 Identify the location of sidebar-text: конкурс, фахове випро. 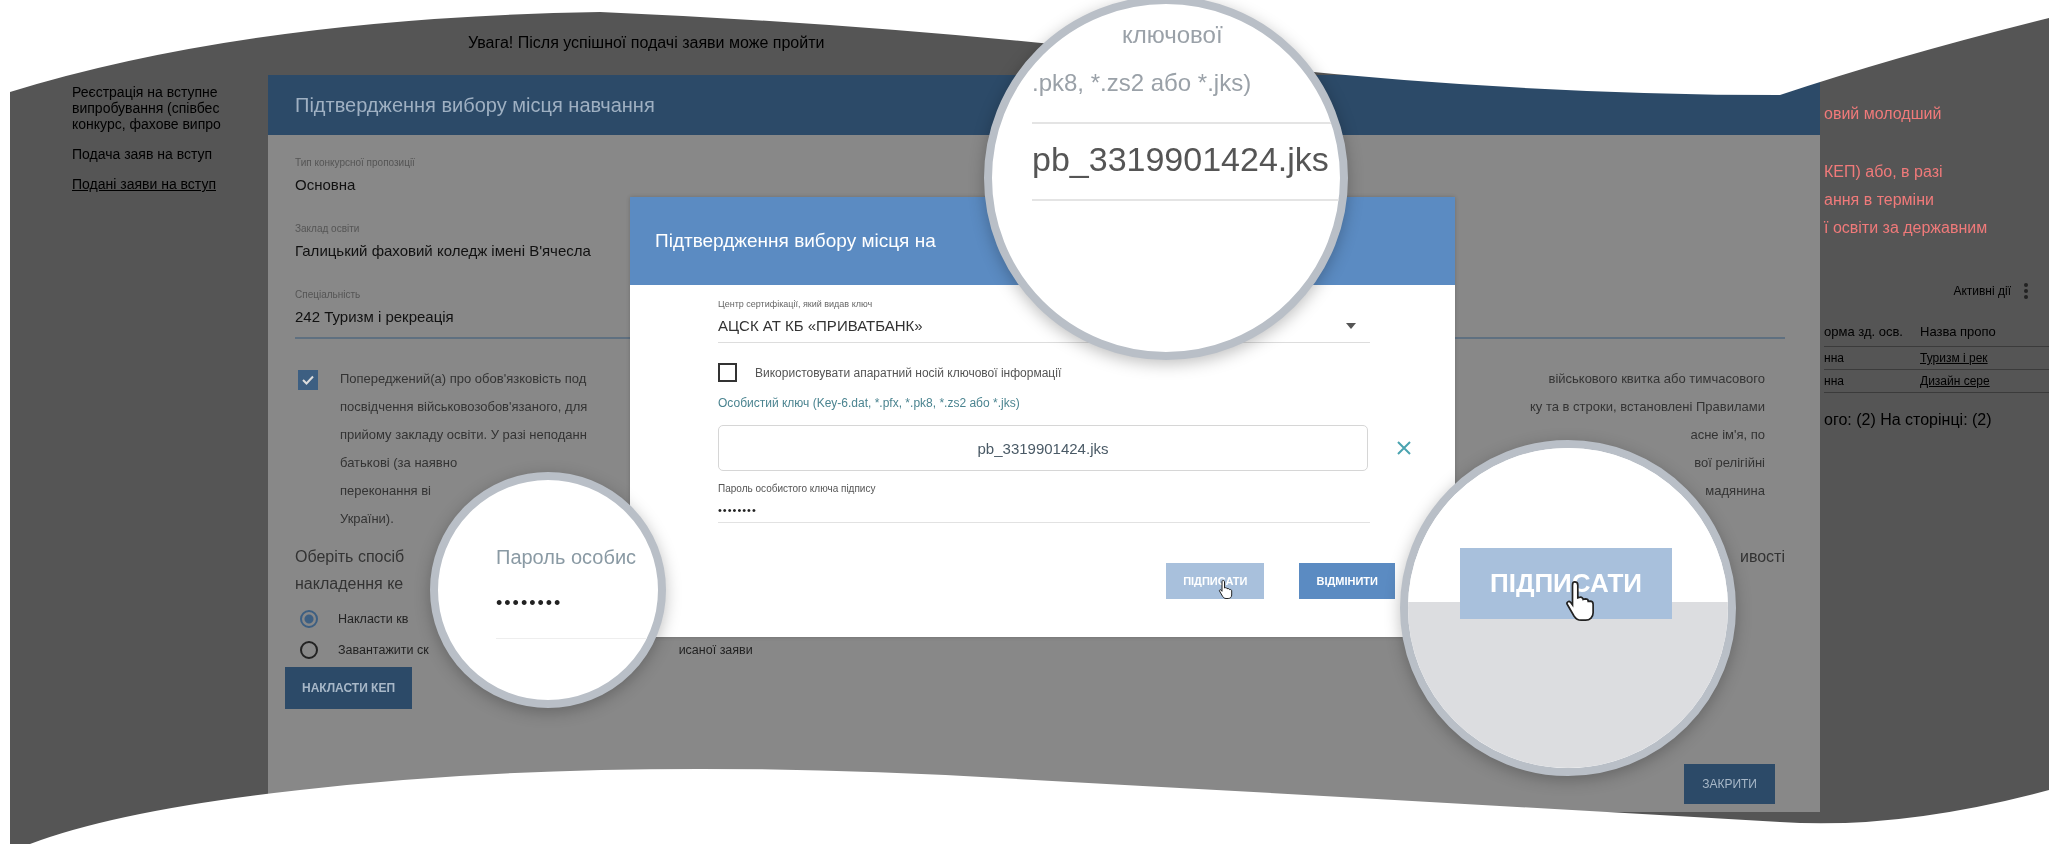
(147, 124).